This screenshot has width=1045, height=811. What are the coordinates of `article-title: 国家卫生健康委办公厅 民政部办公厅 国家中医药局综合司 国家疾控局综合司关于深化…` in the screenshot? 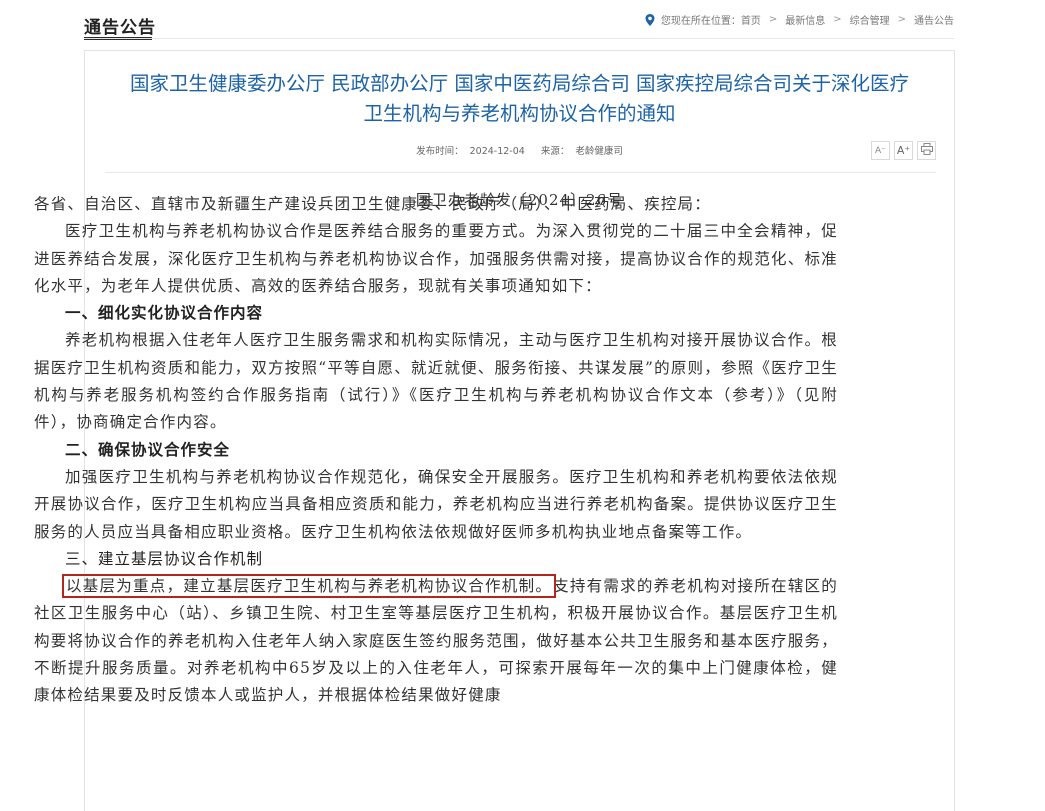 It's located at (519, 99).